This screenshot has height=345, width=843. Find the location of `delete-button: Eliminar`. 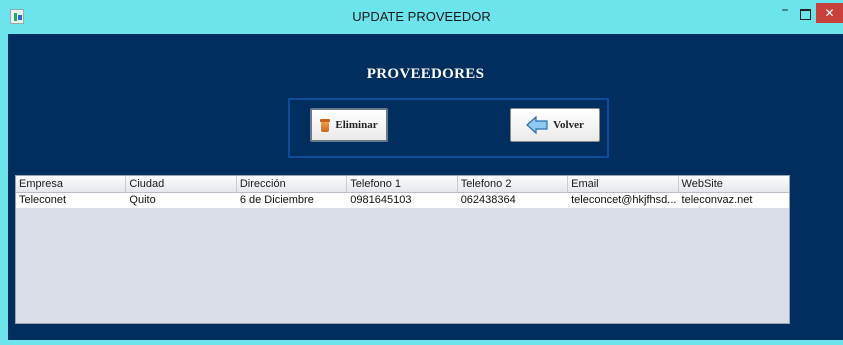

delete-button: Eliminar is located at coordinates (349, 125).